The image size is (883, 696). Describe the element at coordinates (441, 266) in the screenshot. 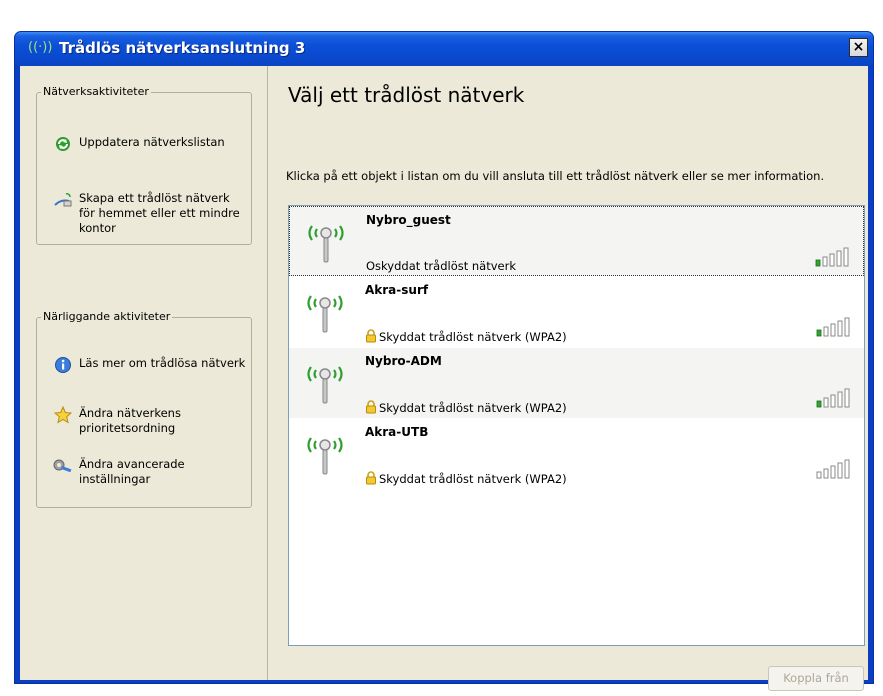

I see `network-status: Oskyddat trådlöst nätverk` at that location.